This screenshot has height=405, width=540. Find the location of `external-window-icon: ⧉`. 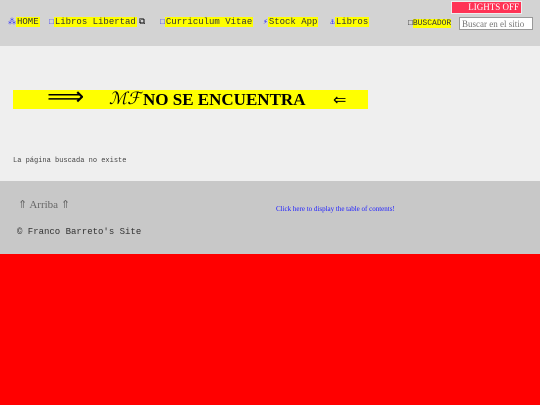

external-window-icon: ⧉ is located at coordinates (142, 22).